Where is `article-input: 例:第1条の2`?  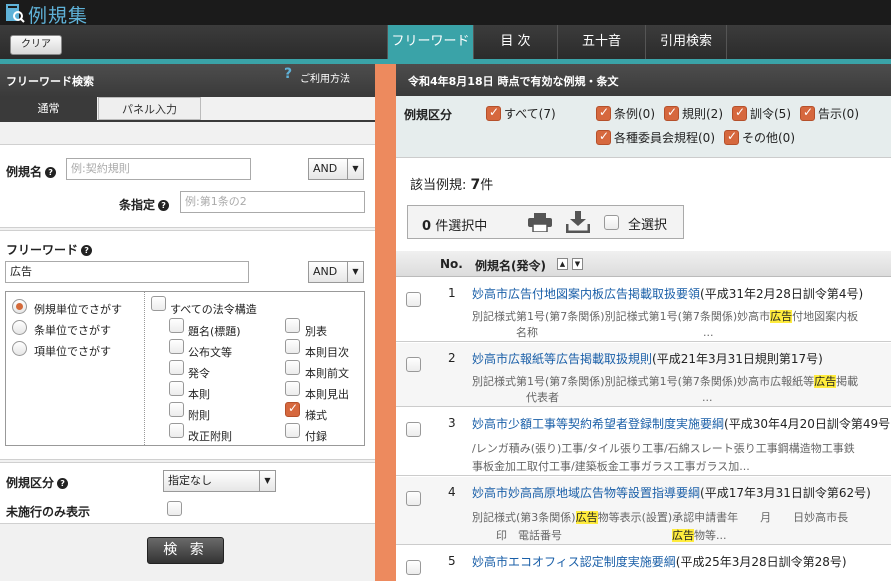 article-input: 例:第1条の2 is located at coordinates (272, 202).